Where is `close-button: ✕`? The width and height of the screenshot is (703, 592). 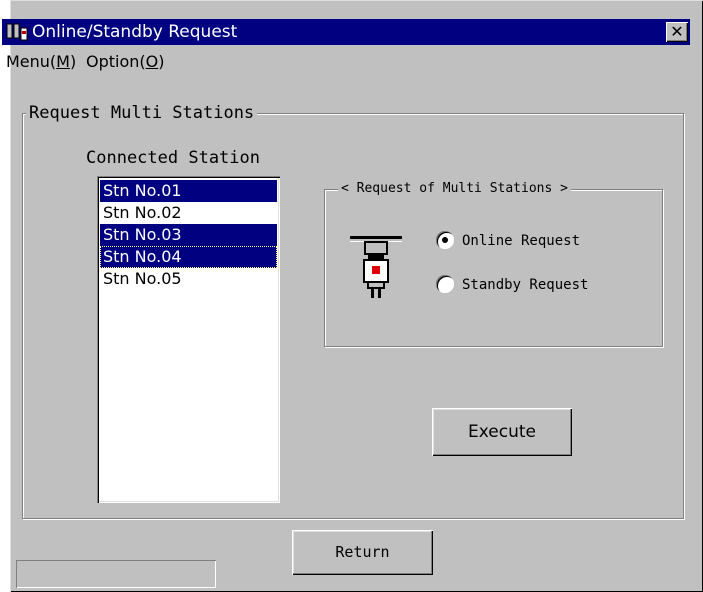 close-button: ✕ is located at coordinates (677, 32).